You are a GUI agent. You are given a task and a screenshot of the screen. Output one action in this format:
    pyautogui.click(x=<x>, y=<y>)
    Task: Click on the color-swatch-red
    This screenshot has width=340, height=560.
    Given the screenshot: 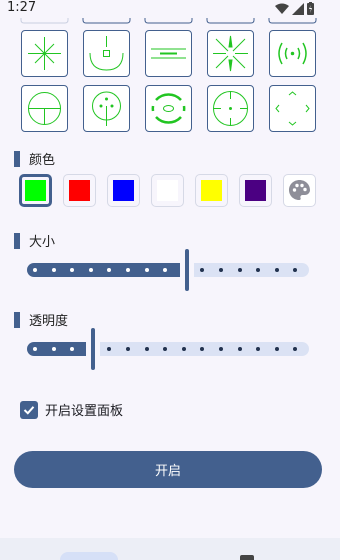 What is the action you would take?
    pyautogui.click(x=79, y=190)
    